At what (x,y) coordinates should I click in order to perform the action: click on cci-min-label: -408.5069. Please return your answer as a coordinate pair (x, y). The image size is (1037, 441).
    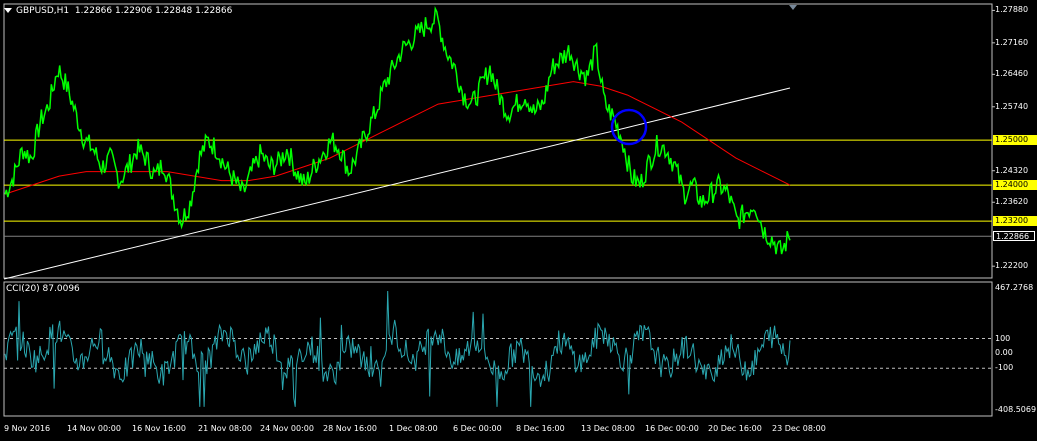
    Looking at the image, I should click on (1016, 409).